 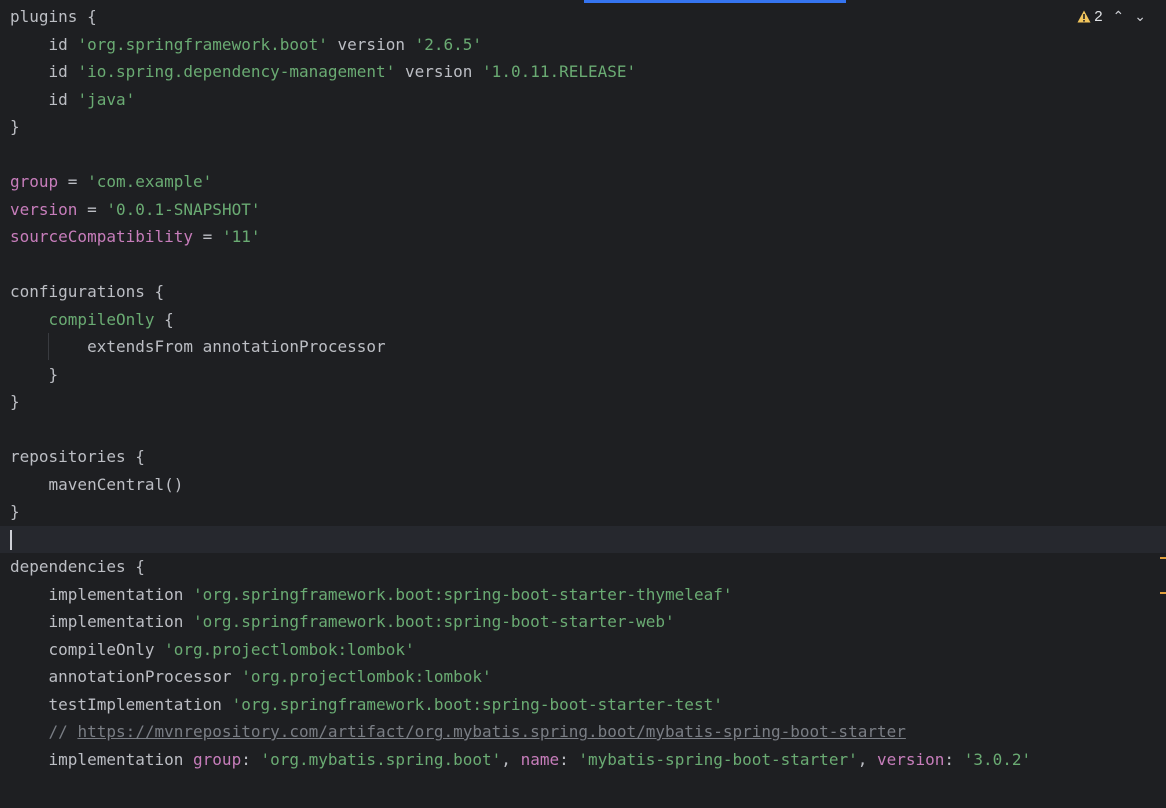 I want to click on text-caret, so click(x=11, y=540).